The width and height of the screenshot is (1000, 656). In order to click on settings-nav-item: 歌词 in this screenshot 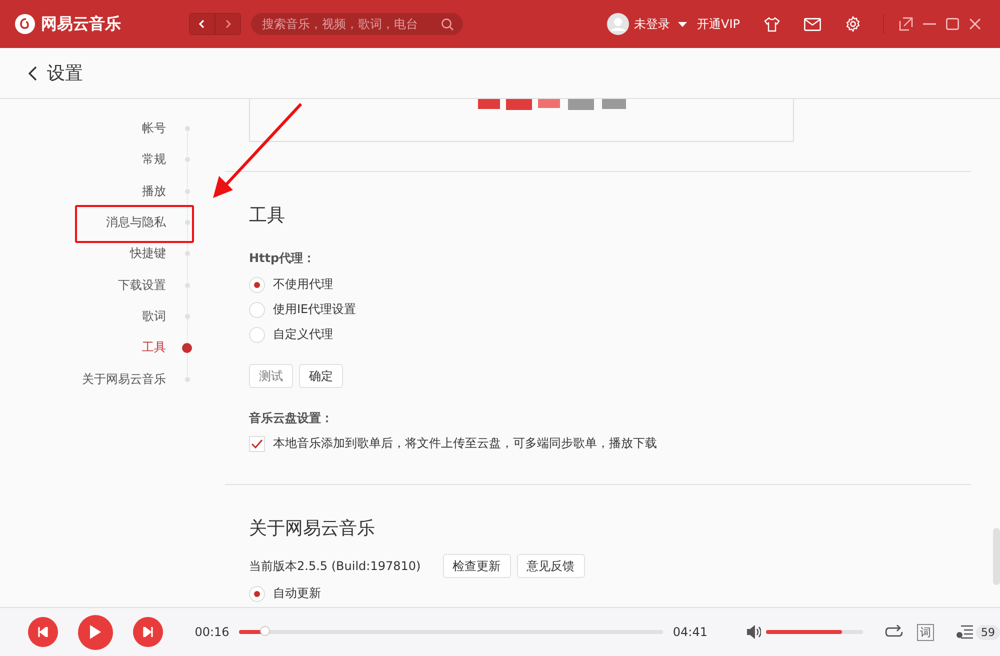, I will do `click(83, 316)`.